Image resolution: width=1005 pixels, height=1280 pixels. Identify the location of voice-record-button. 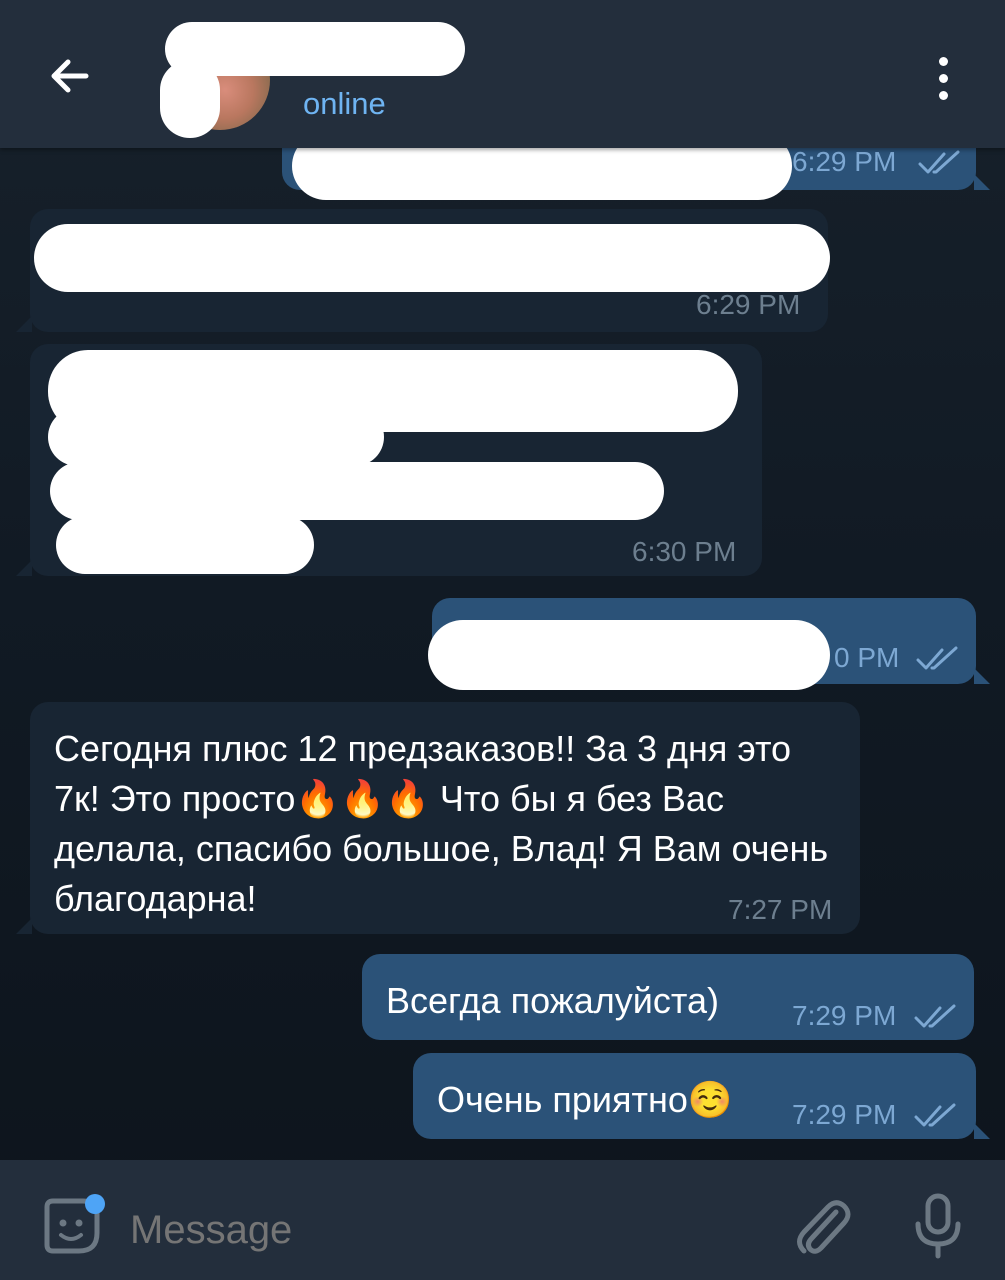
(938, 1226).